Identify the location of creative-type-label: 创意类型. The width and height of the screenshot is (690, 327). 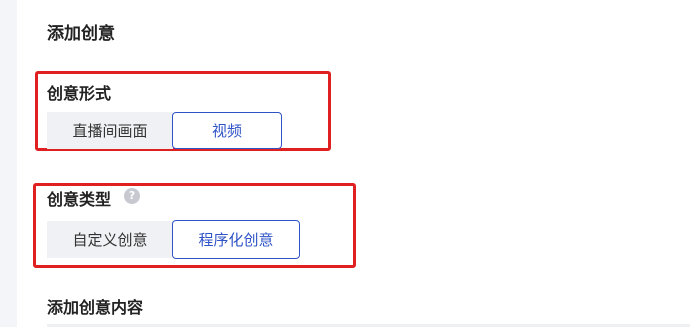
(79, 199).